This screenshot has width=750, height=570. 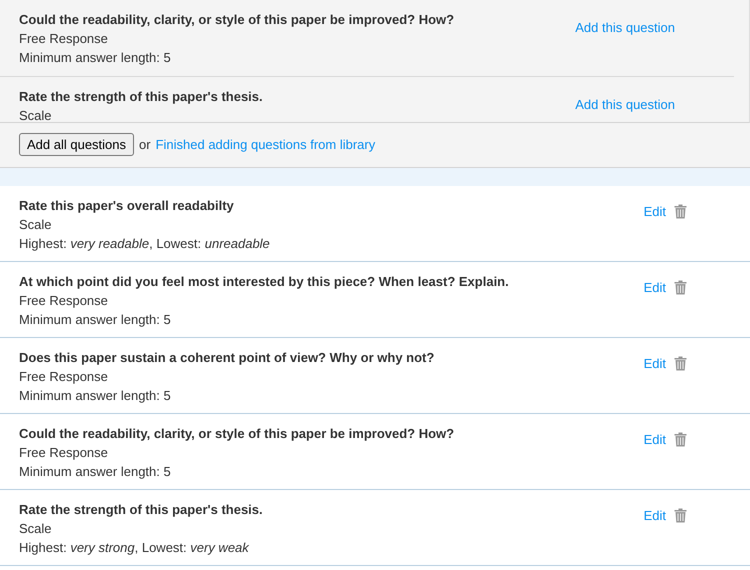 I want to click on add-all-button: Add all questions, so click(x=76, y=144).